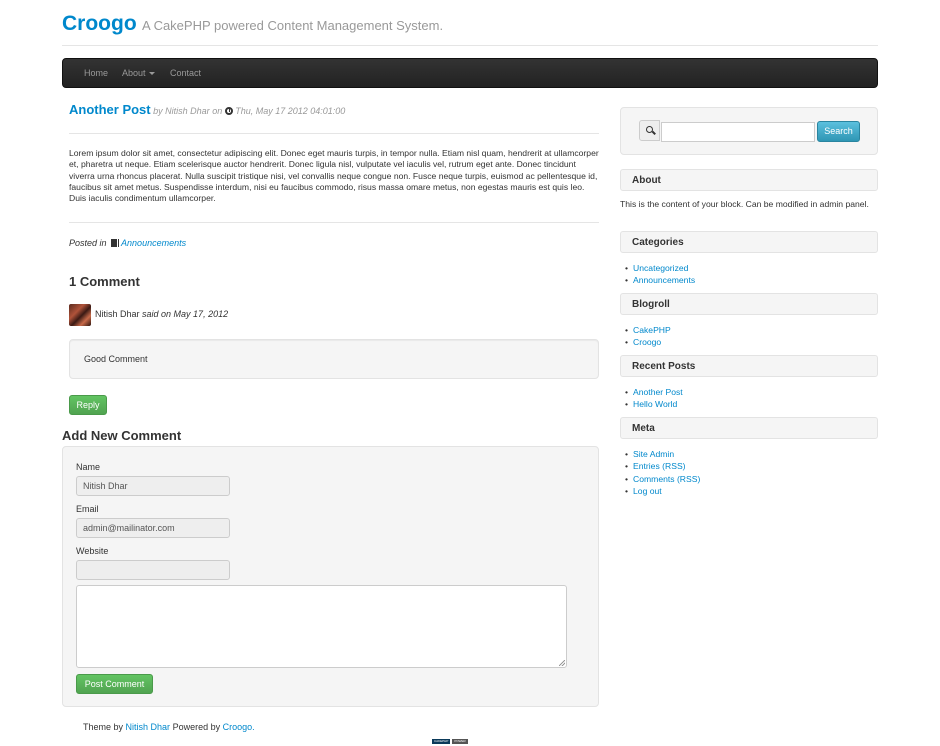 This screenshot has width=940, height=746. I want to click on recent-post-hello-link: Hello World, so click(655, 404).